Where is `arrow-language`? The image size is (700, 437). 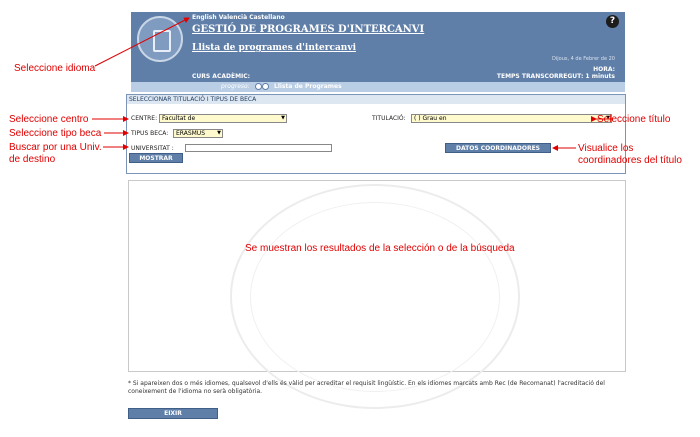 arrow-language is located at coordinates (142, 42).